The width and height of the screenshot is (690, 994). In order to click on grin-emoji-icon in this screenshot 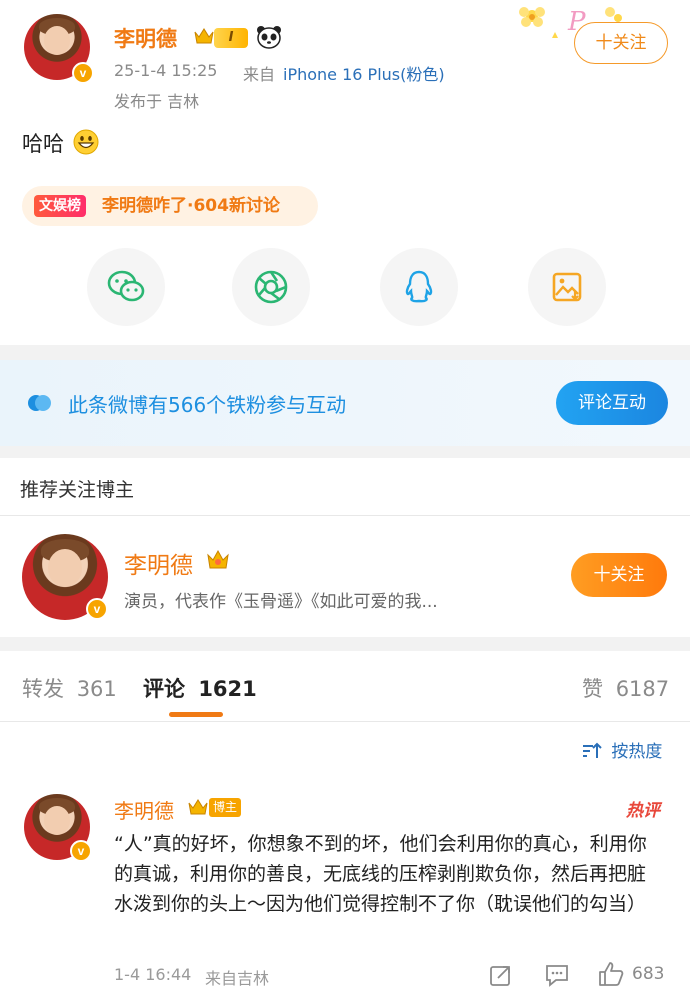, I will do `click(86, 142)`.